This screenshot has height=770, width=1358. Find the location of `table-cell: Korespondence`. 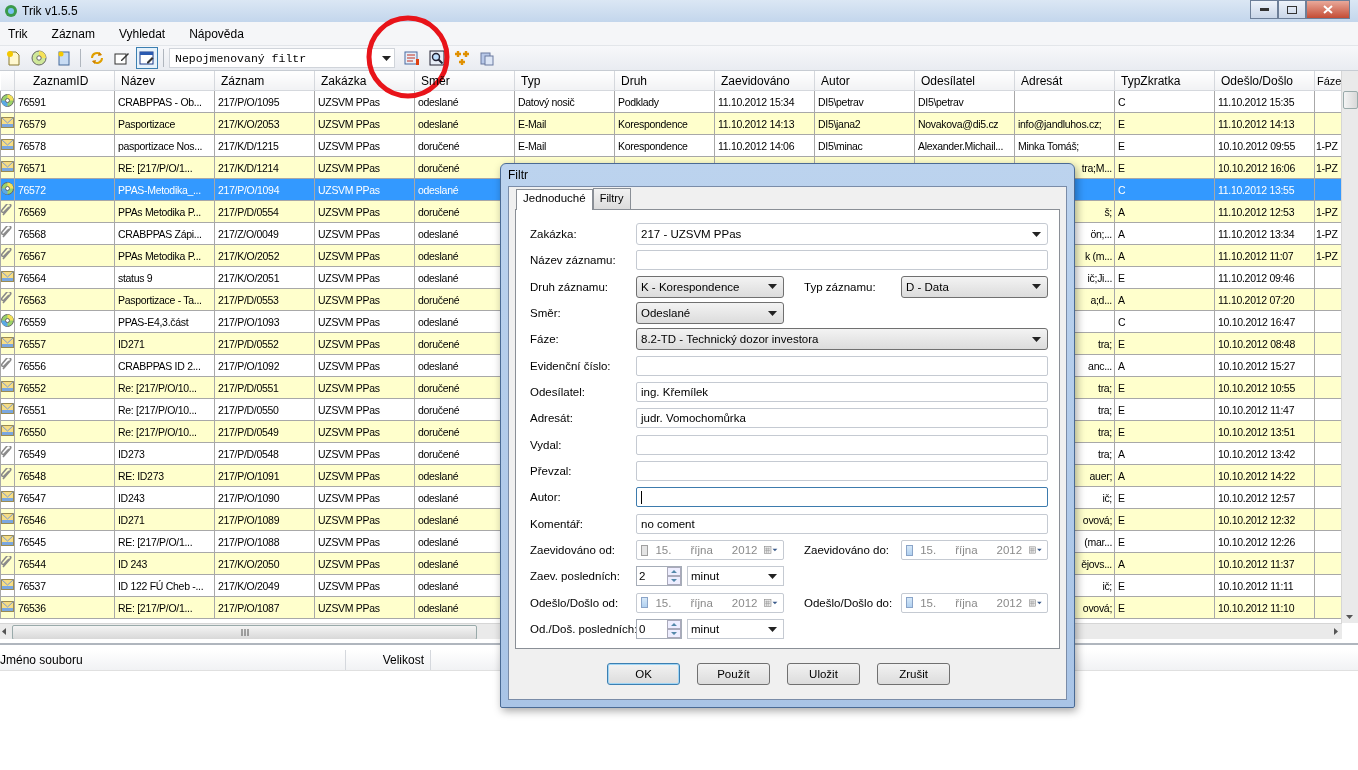

table-cell: Korespondence is located at coordinates (664, 145).